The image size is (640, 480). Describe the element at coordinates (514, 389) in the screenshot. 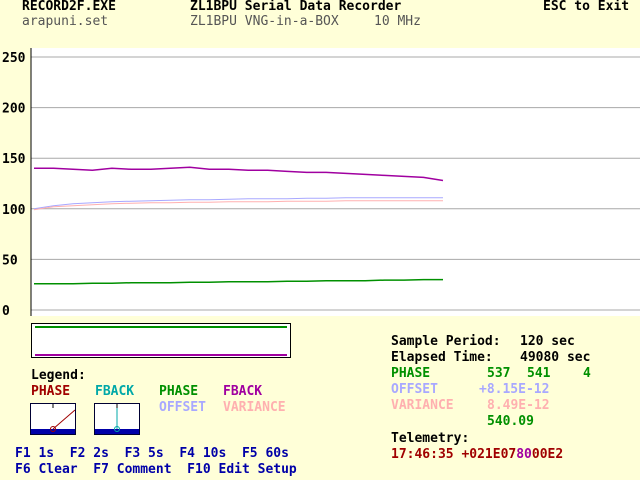

I see `offset-value: +8.15E-12` at that location.